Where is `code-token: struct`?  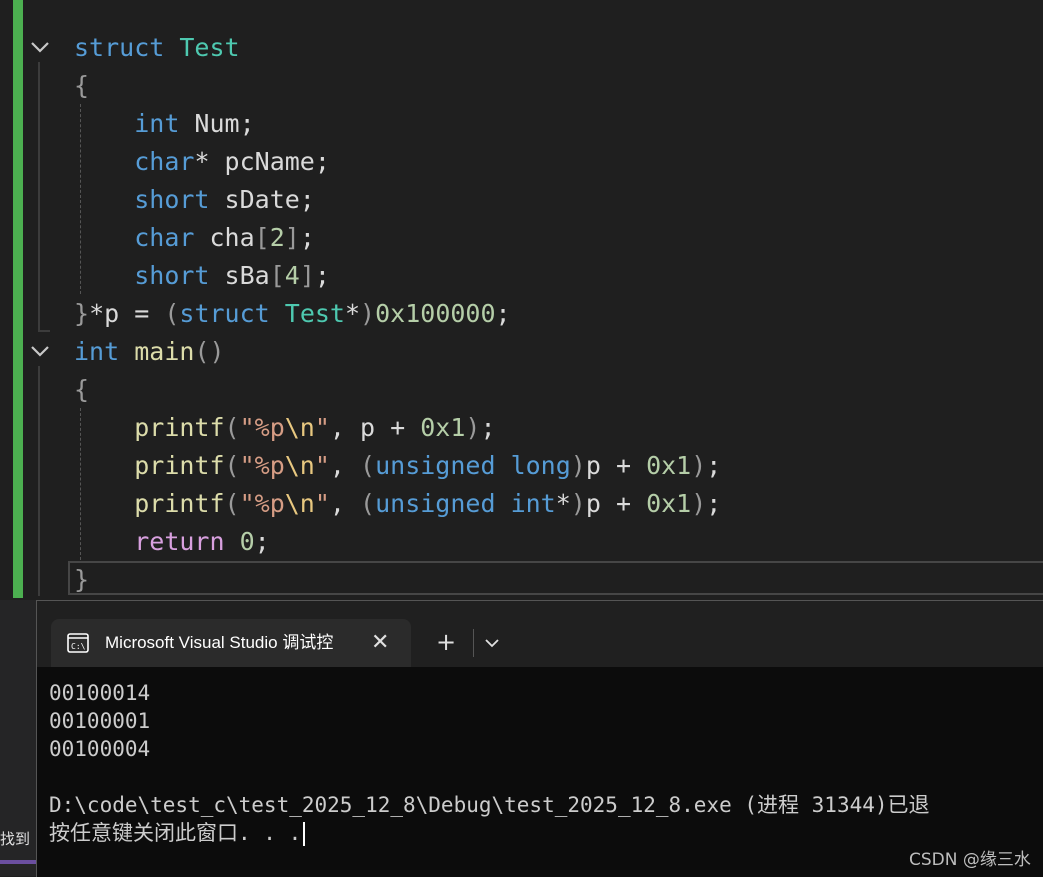 code-token: struct is located at coordinates (224, 313).